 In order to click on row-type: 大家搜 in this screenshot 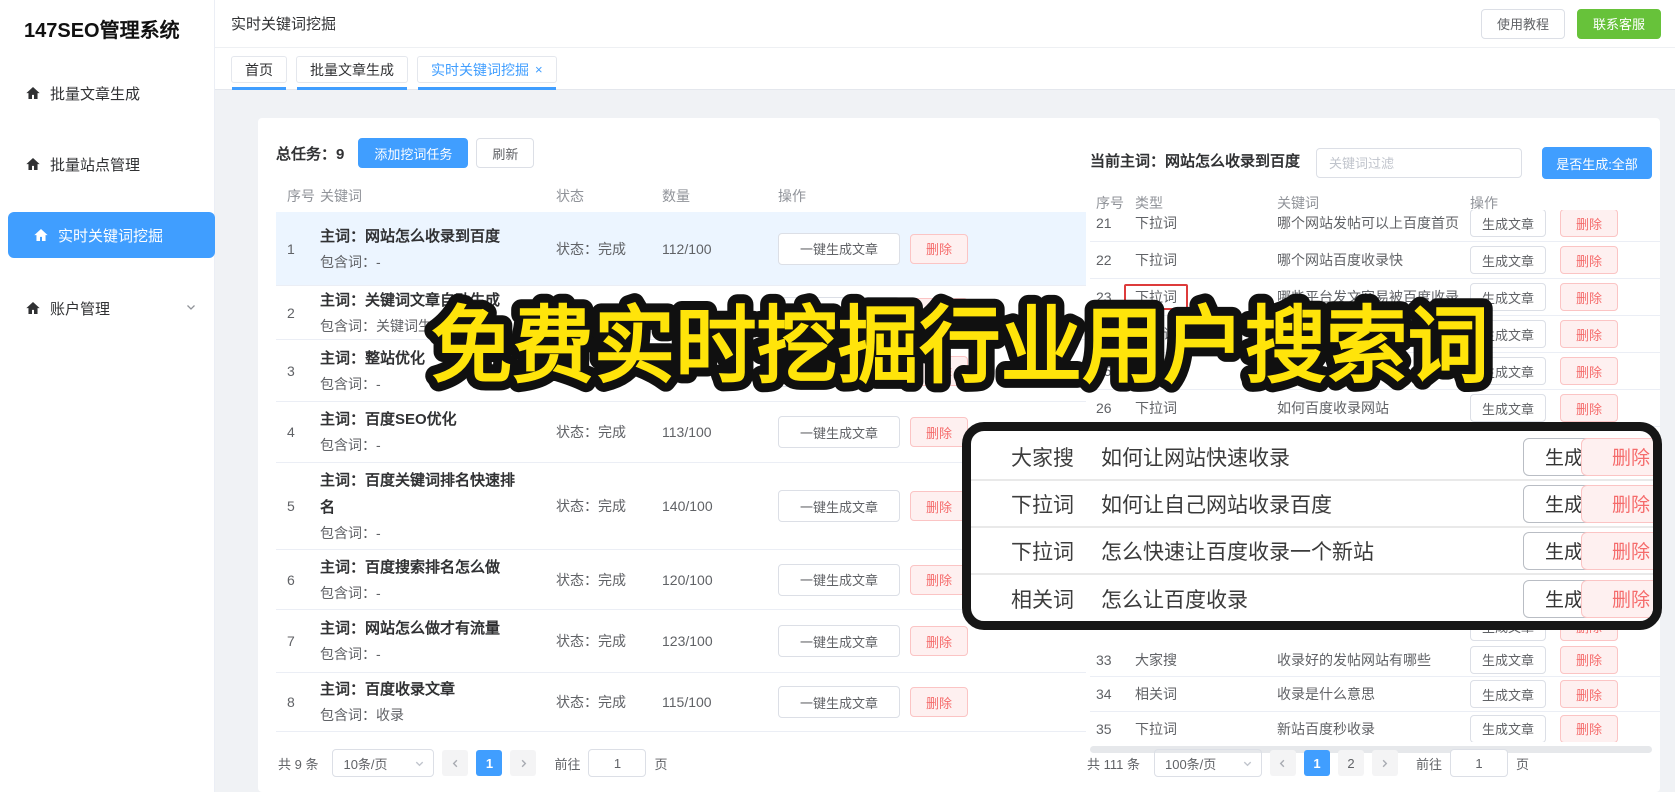, I will do `click(1156, 371)`.